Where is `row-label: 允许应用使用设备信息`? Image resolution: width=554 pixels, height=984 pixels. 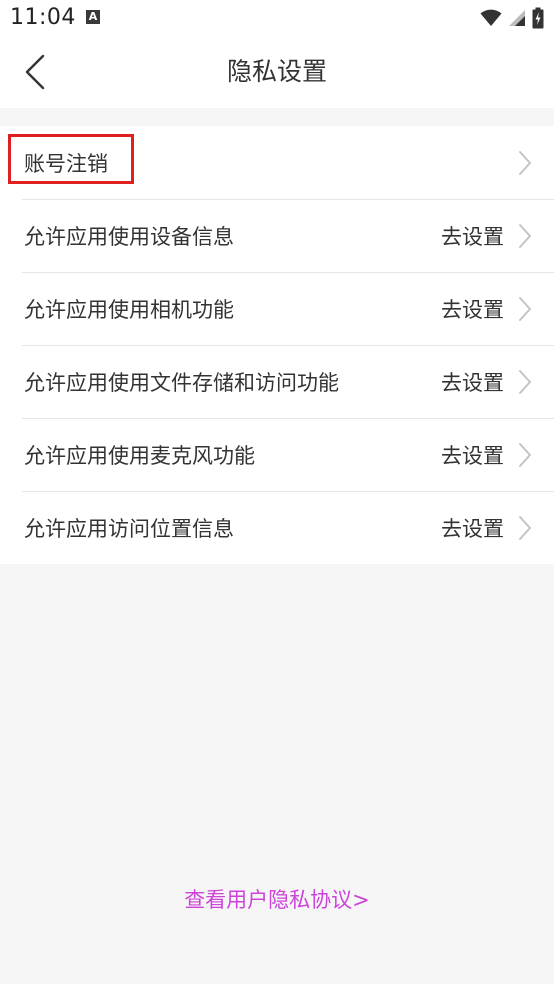
row-label: 允许应用使用设备信息 is located at coordinates (129, 236).